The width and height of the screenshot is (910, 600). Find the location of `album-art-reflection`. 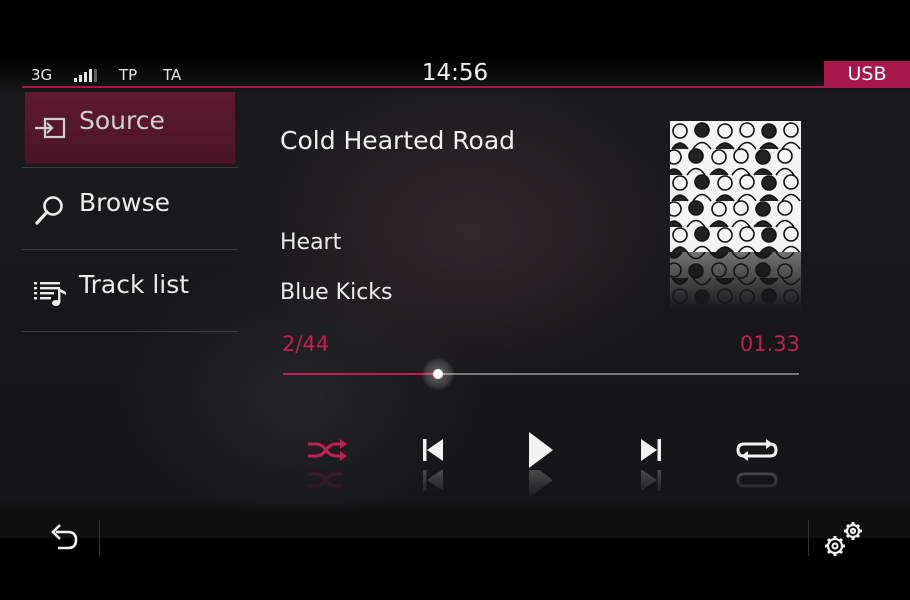

album-art-reflection is located at coordinates (735, 281).